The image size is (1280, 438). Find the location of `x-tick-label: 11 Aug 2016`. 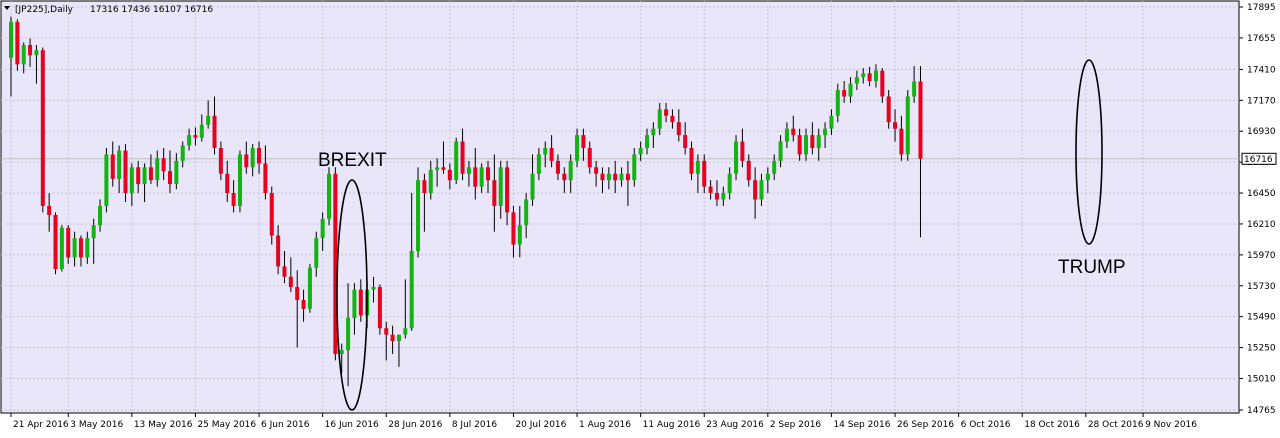

x-tick-label: 11 Aug 2016 is located at coordinates (672, 425).